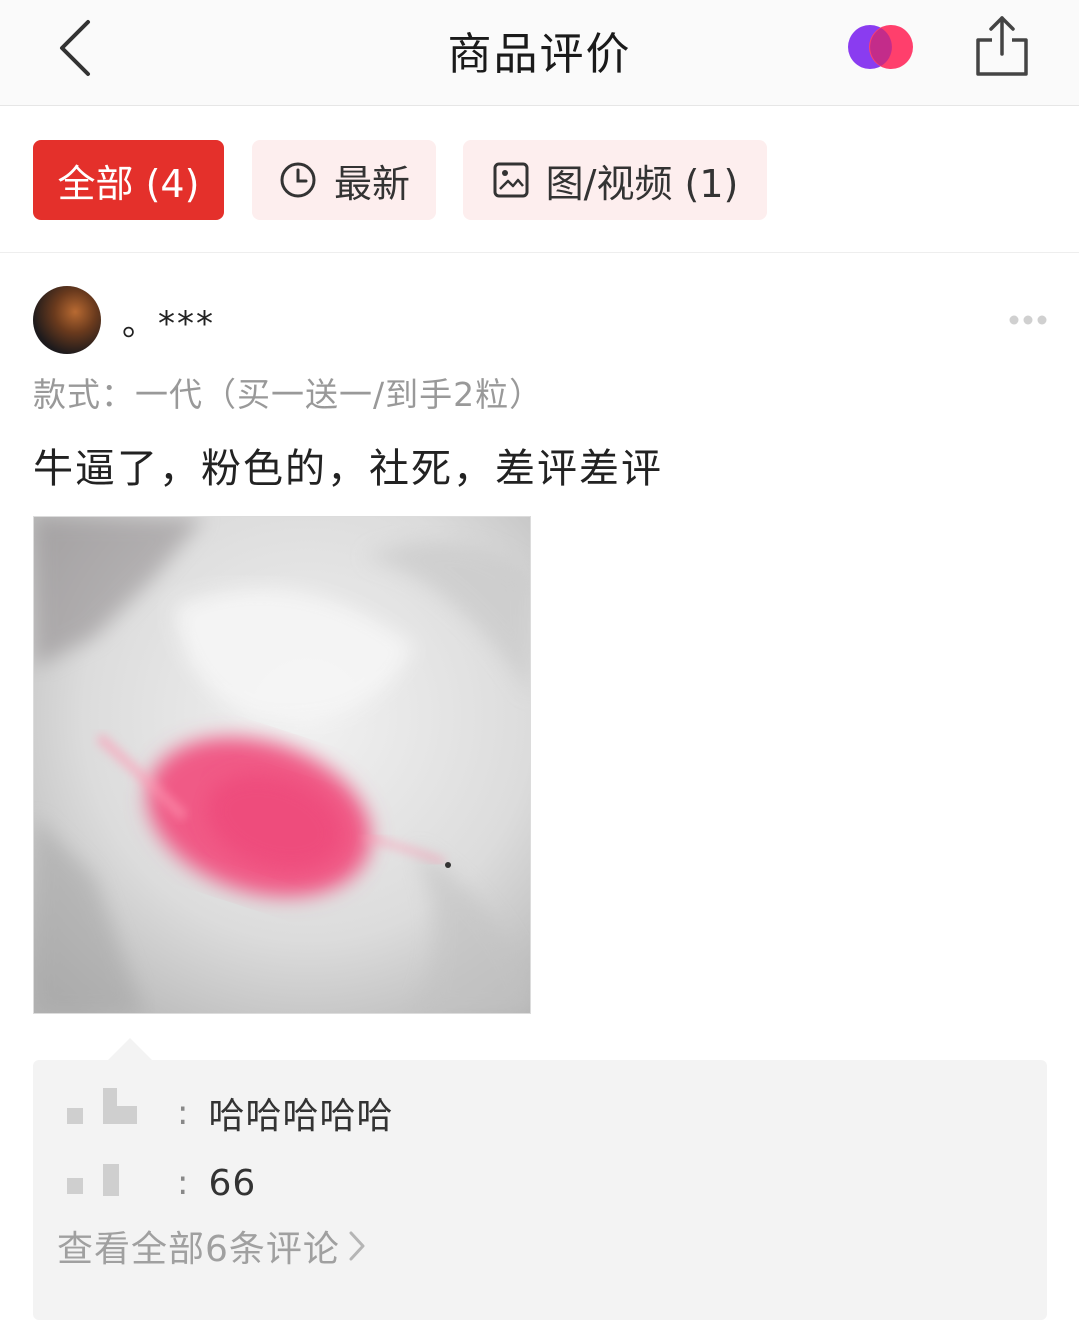  I want to click on review-text: 牛逼了，粉色的，社死，差评差评, so click(348, 469).